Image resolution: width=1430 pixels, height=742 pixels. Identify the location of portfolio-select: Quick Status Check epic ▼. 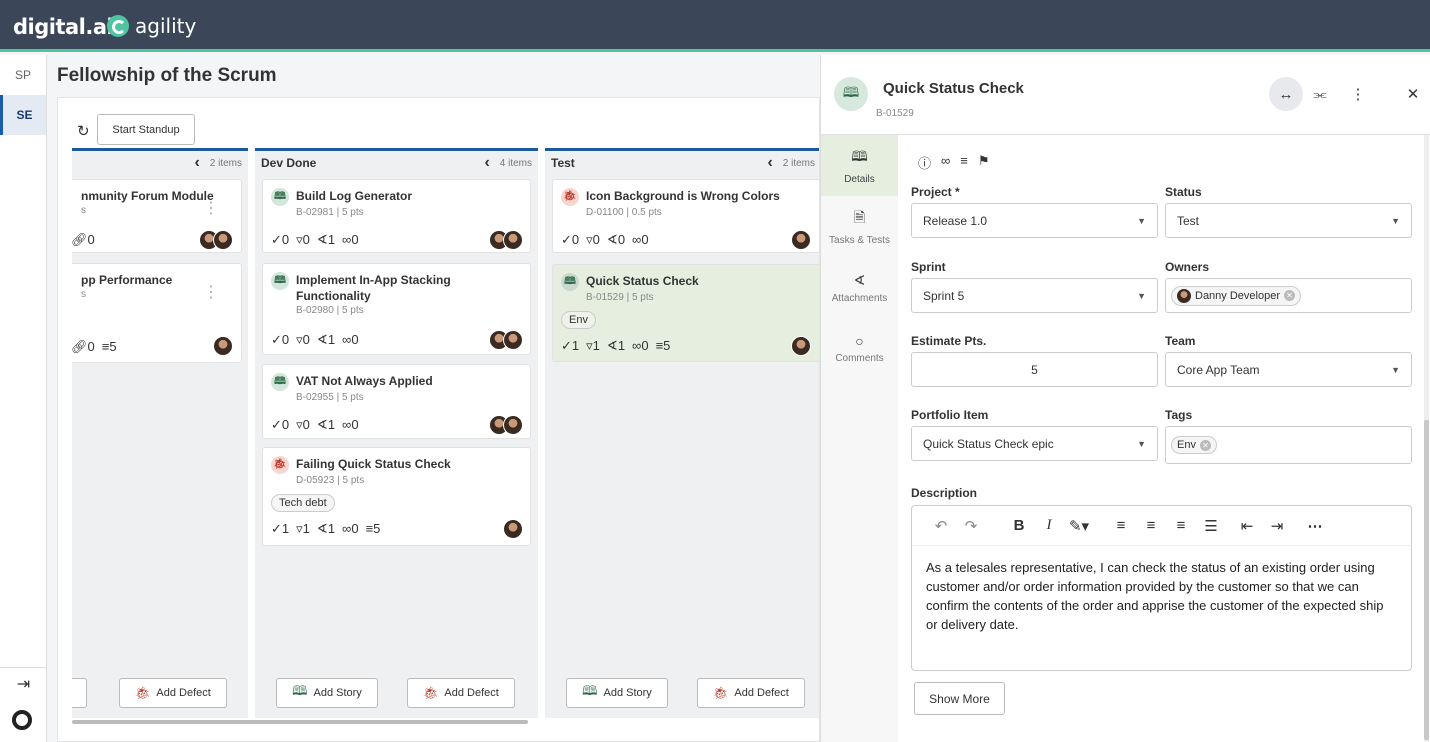
(1034, 443).